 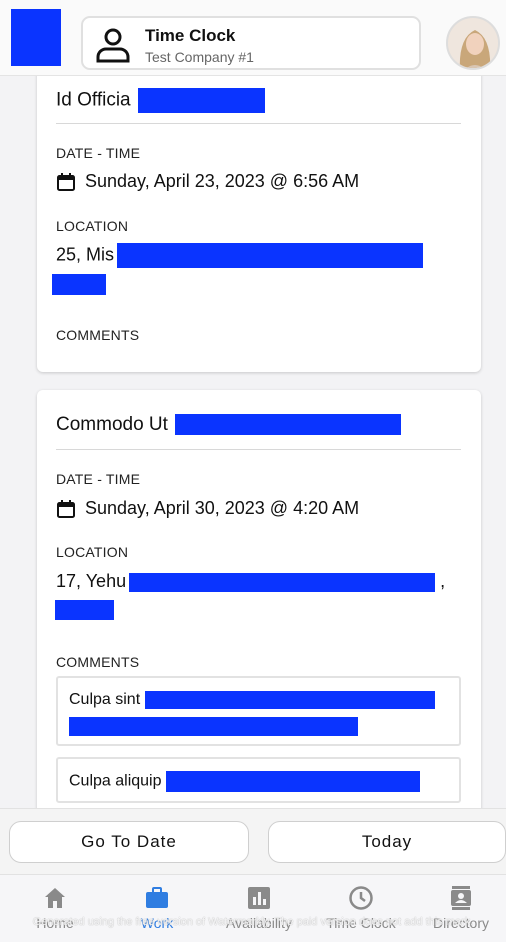 I want to click on entry-title: Commodo Ut, so click(x=229, y=425).